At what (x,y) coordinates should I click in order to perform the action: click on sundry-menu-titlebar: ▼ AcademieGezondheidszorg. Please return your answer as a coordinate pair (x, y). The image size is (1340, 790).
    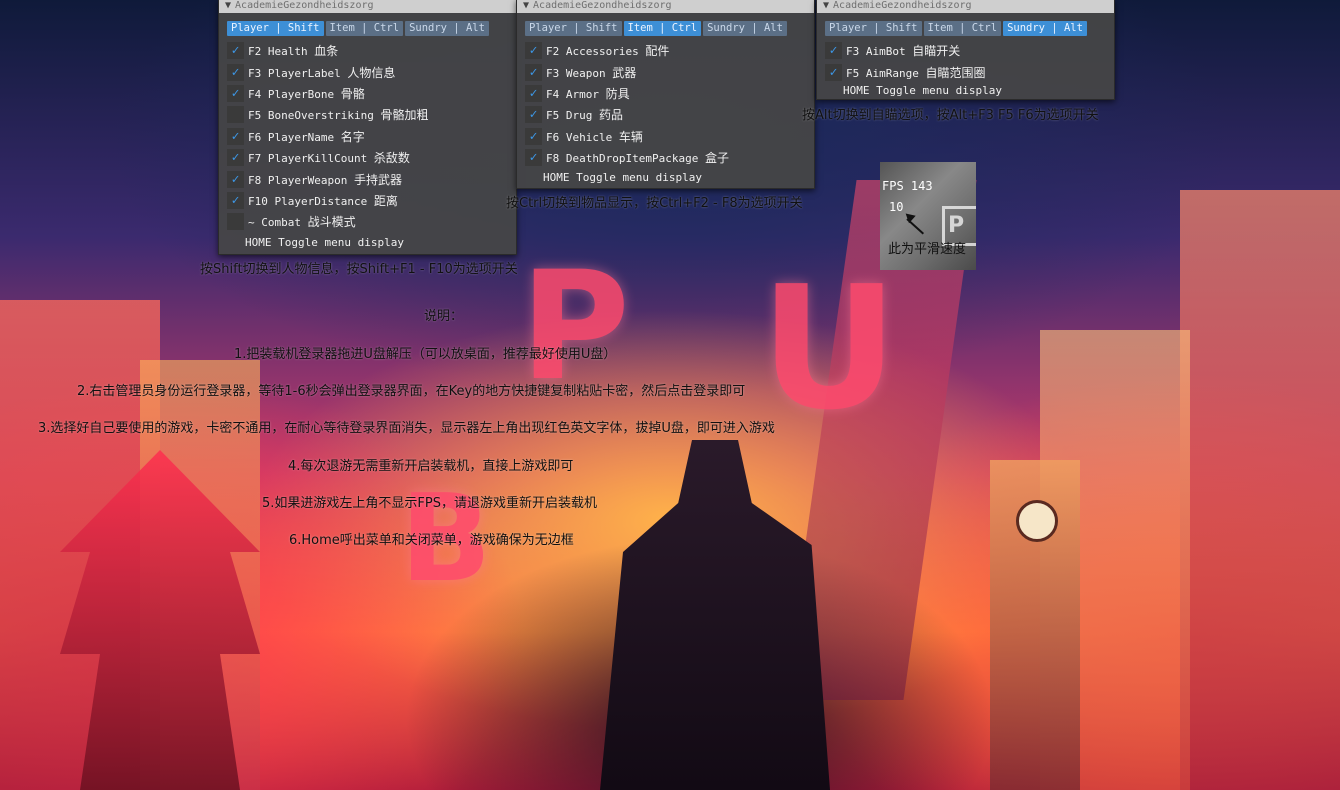
    Looking at the image, I should click on (965, 6).